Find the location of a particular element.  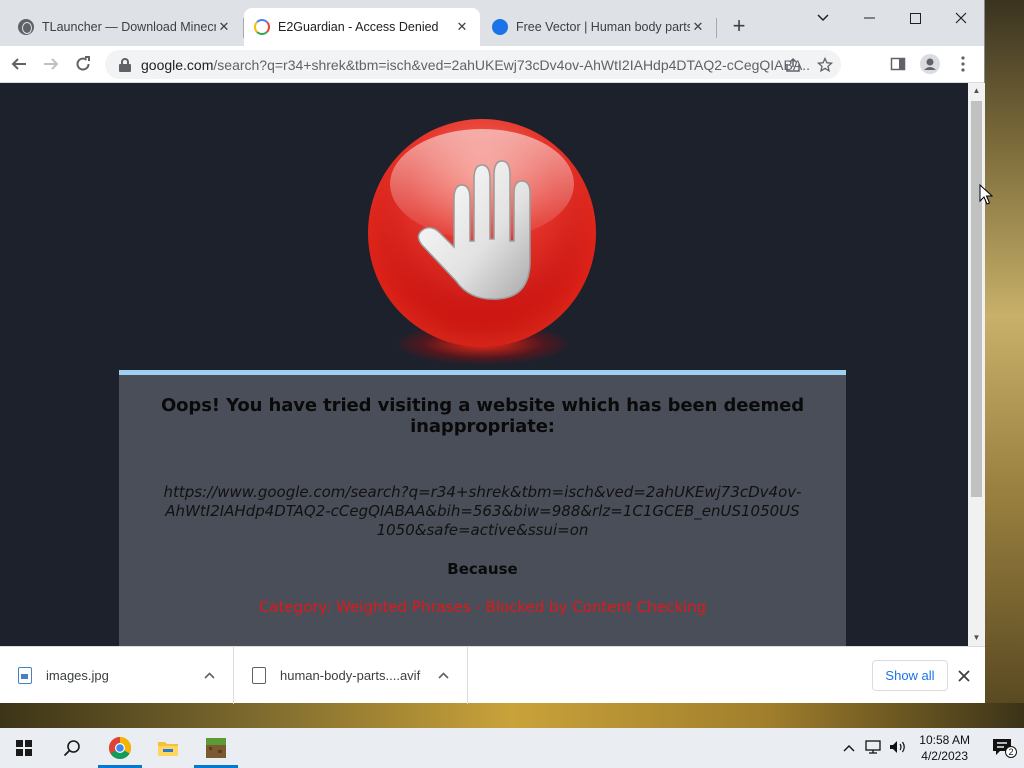

notification-badge: 2 is located at coordinates (1011, 751).